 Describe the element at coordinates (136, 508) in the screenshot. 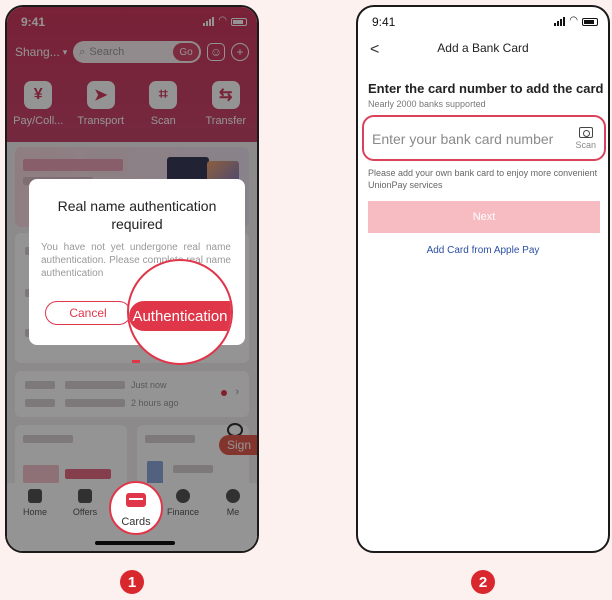

I see `tab-cards: Cards` at that location.